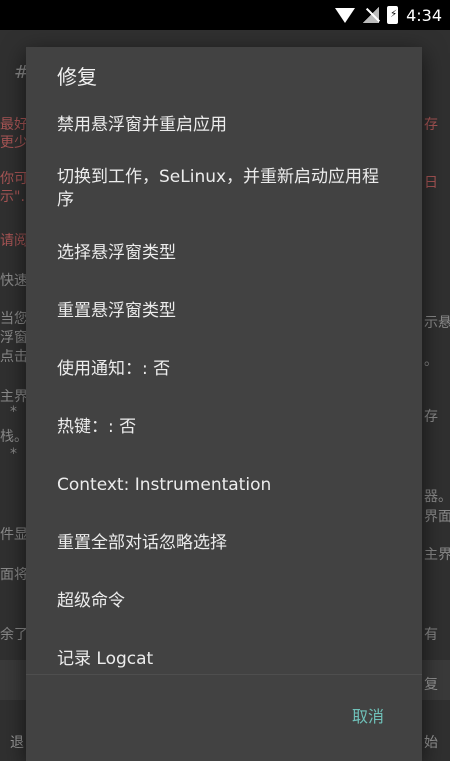  What do you see at coordinates (224, 717) in the screenshot?
I see `dialog-footer: 取消` at bounding box center [224, 717].